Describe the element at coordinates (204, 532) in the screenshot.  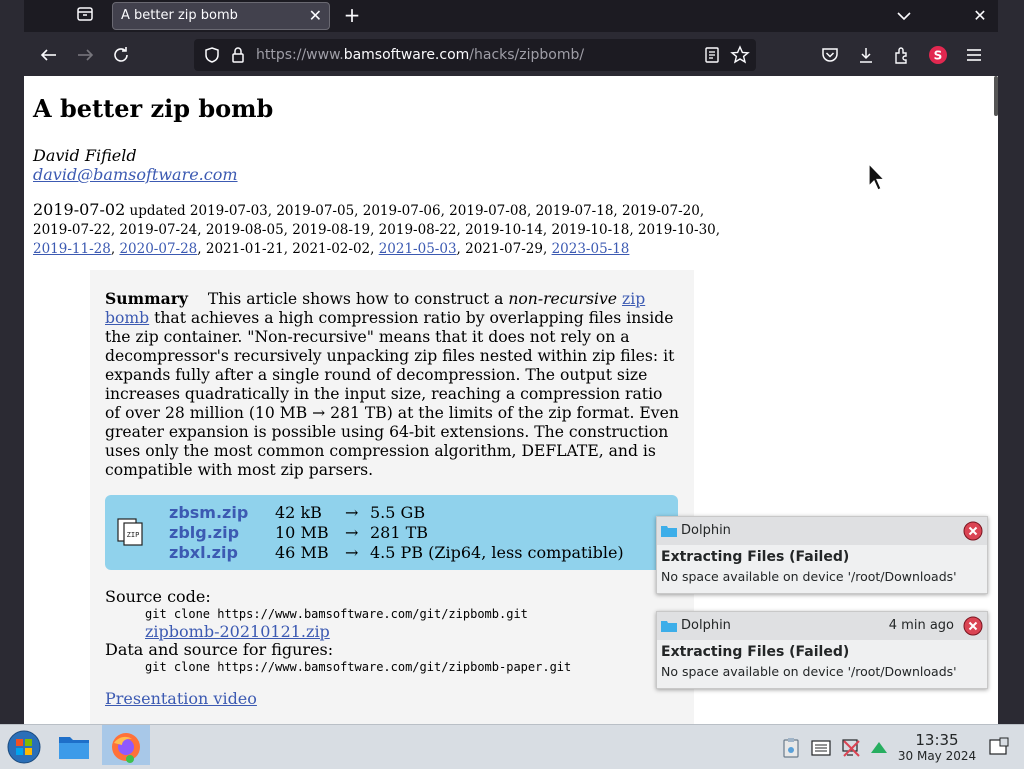
I see `download-link: zblg.zip` at that location.